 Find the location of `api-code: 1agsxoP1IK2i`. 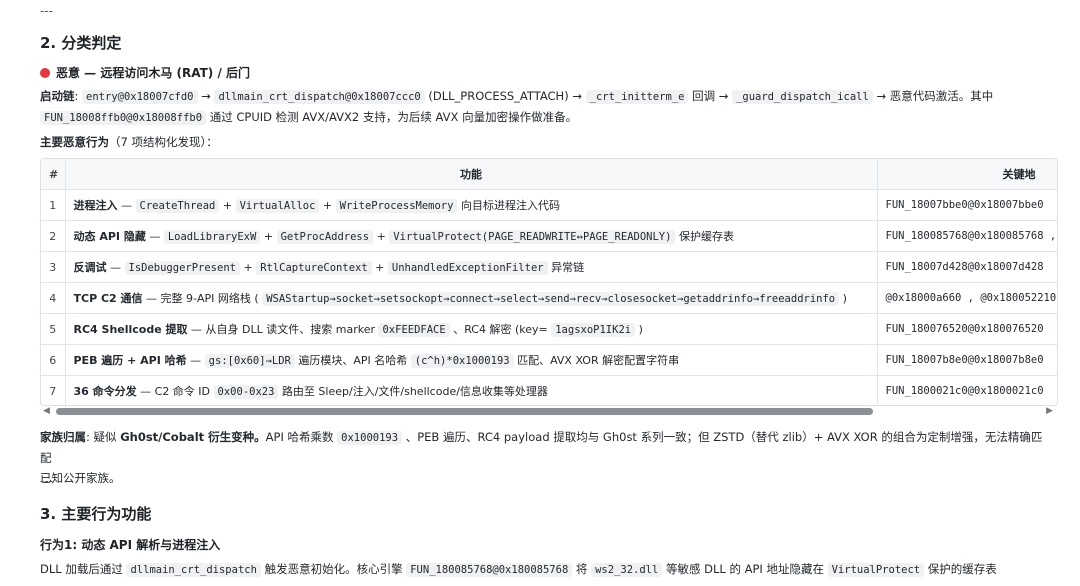

api-code: 1agsxoP1IK2i is located at coordinates (593, 330).